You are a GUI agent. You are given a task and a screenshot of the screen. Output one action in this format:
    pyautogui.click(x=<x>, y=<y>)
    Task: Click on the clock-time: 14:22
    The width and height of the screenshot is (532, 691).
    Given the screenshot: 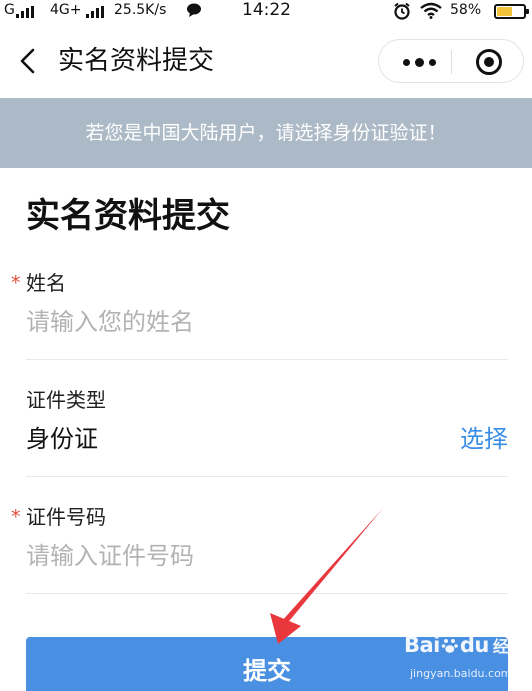 What is the action you would take?
    pyautogui.click(x=266, y=10)
    